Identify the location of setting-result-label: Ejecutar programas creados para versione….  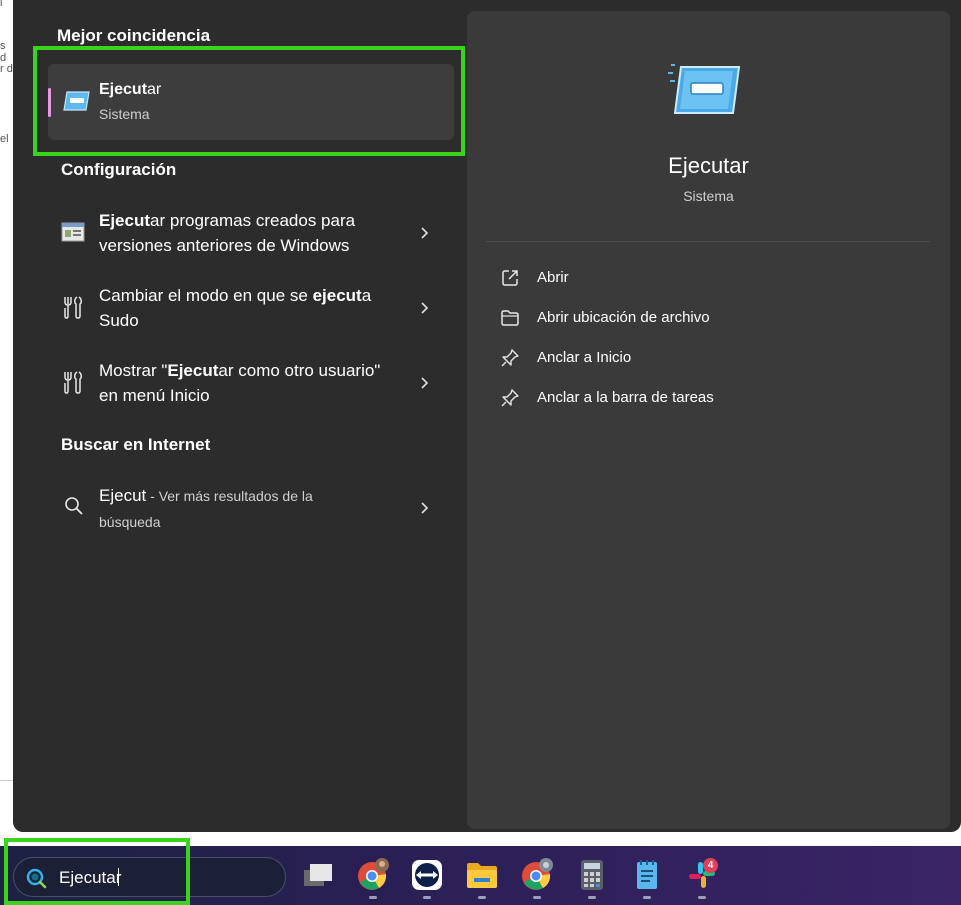
(227, 233).